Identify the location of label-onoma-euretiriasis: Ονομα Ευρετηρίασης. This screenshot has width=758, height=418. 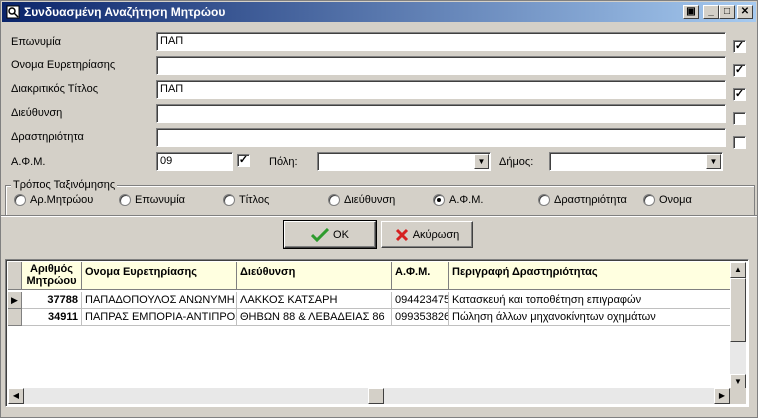
(63, 65).